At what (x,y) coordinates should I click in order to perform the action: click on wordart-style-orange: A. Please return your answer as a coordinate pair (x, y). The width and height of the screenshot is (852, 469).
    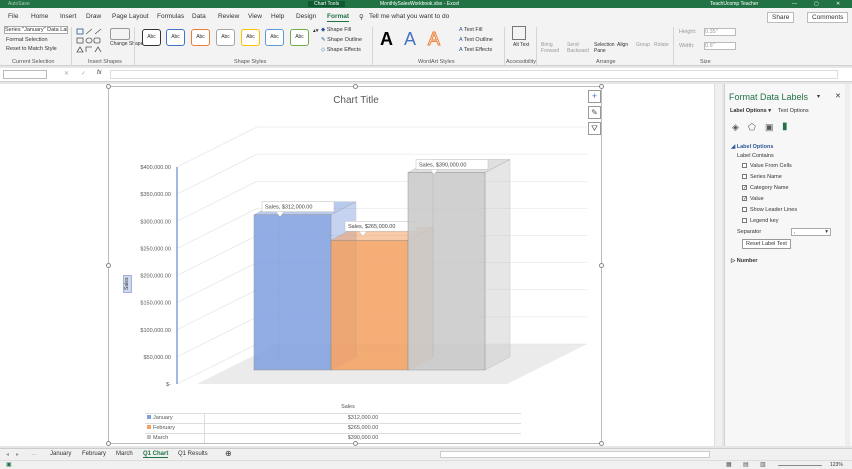
    Looking at the image, I should click on (433, 39).